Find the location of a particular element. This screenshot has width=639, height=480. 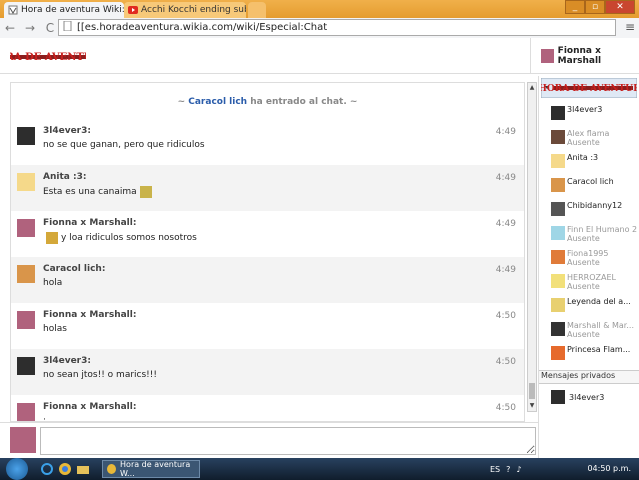

menu-icon: ≡ is located at coordinates (630, 27).